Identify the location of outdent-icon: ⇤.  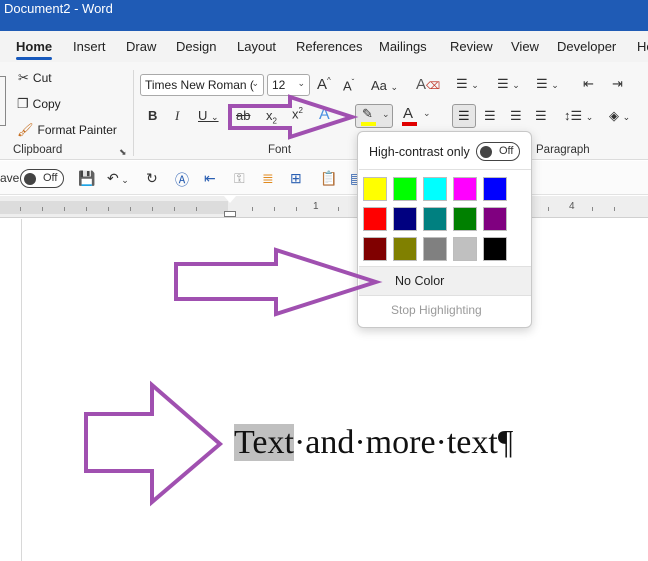
(210, 178).